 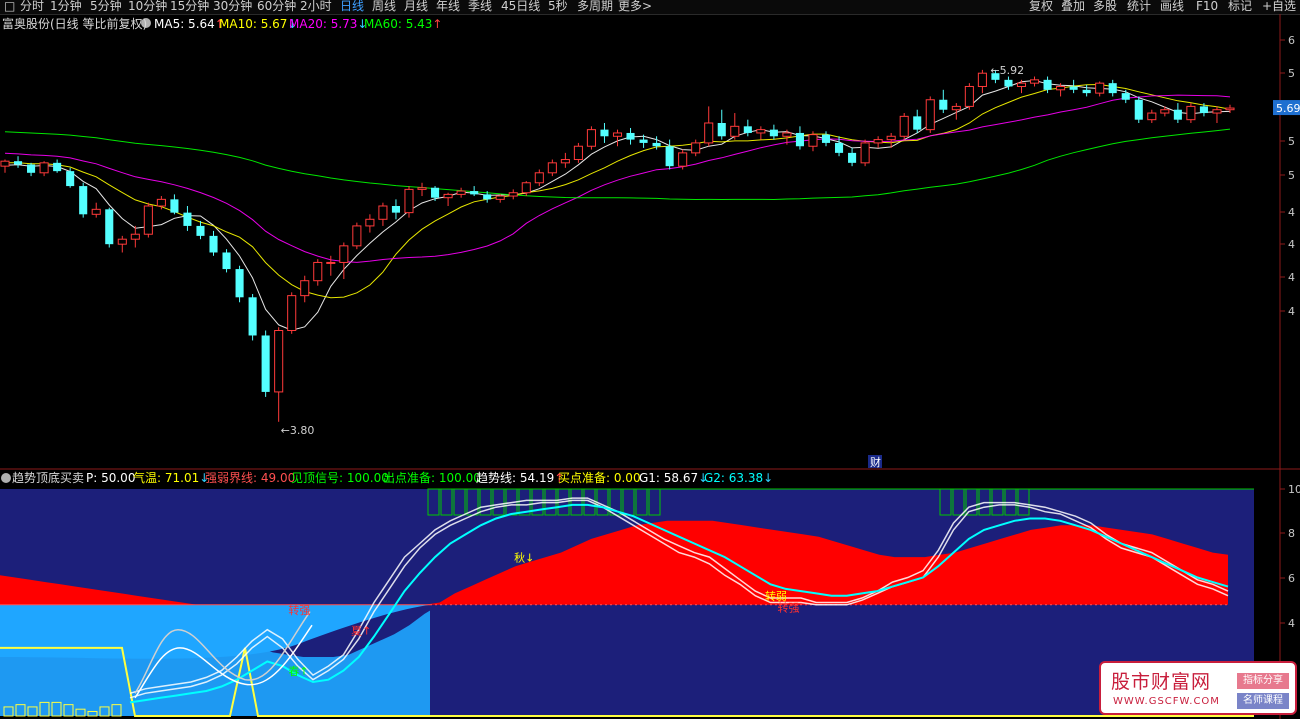 I want to click on price-tick-label: 6, so click(x=1291, y=40).